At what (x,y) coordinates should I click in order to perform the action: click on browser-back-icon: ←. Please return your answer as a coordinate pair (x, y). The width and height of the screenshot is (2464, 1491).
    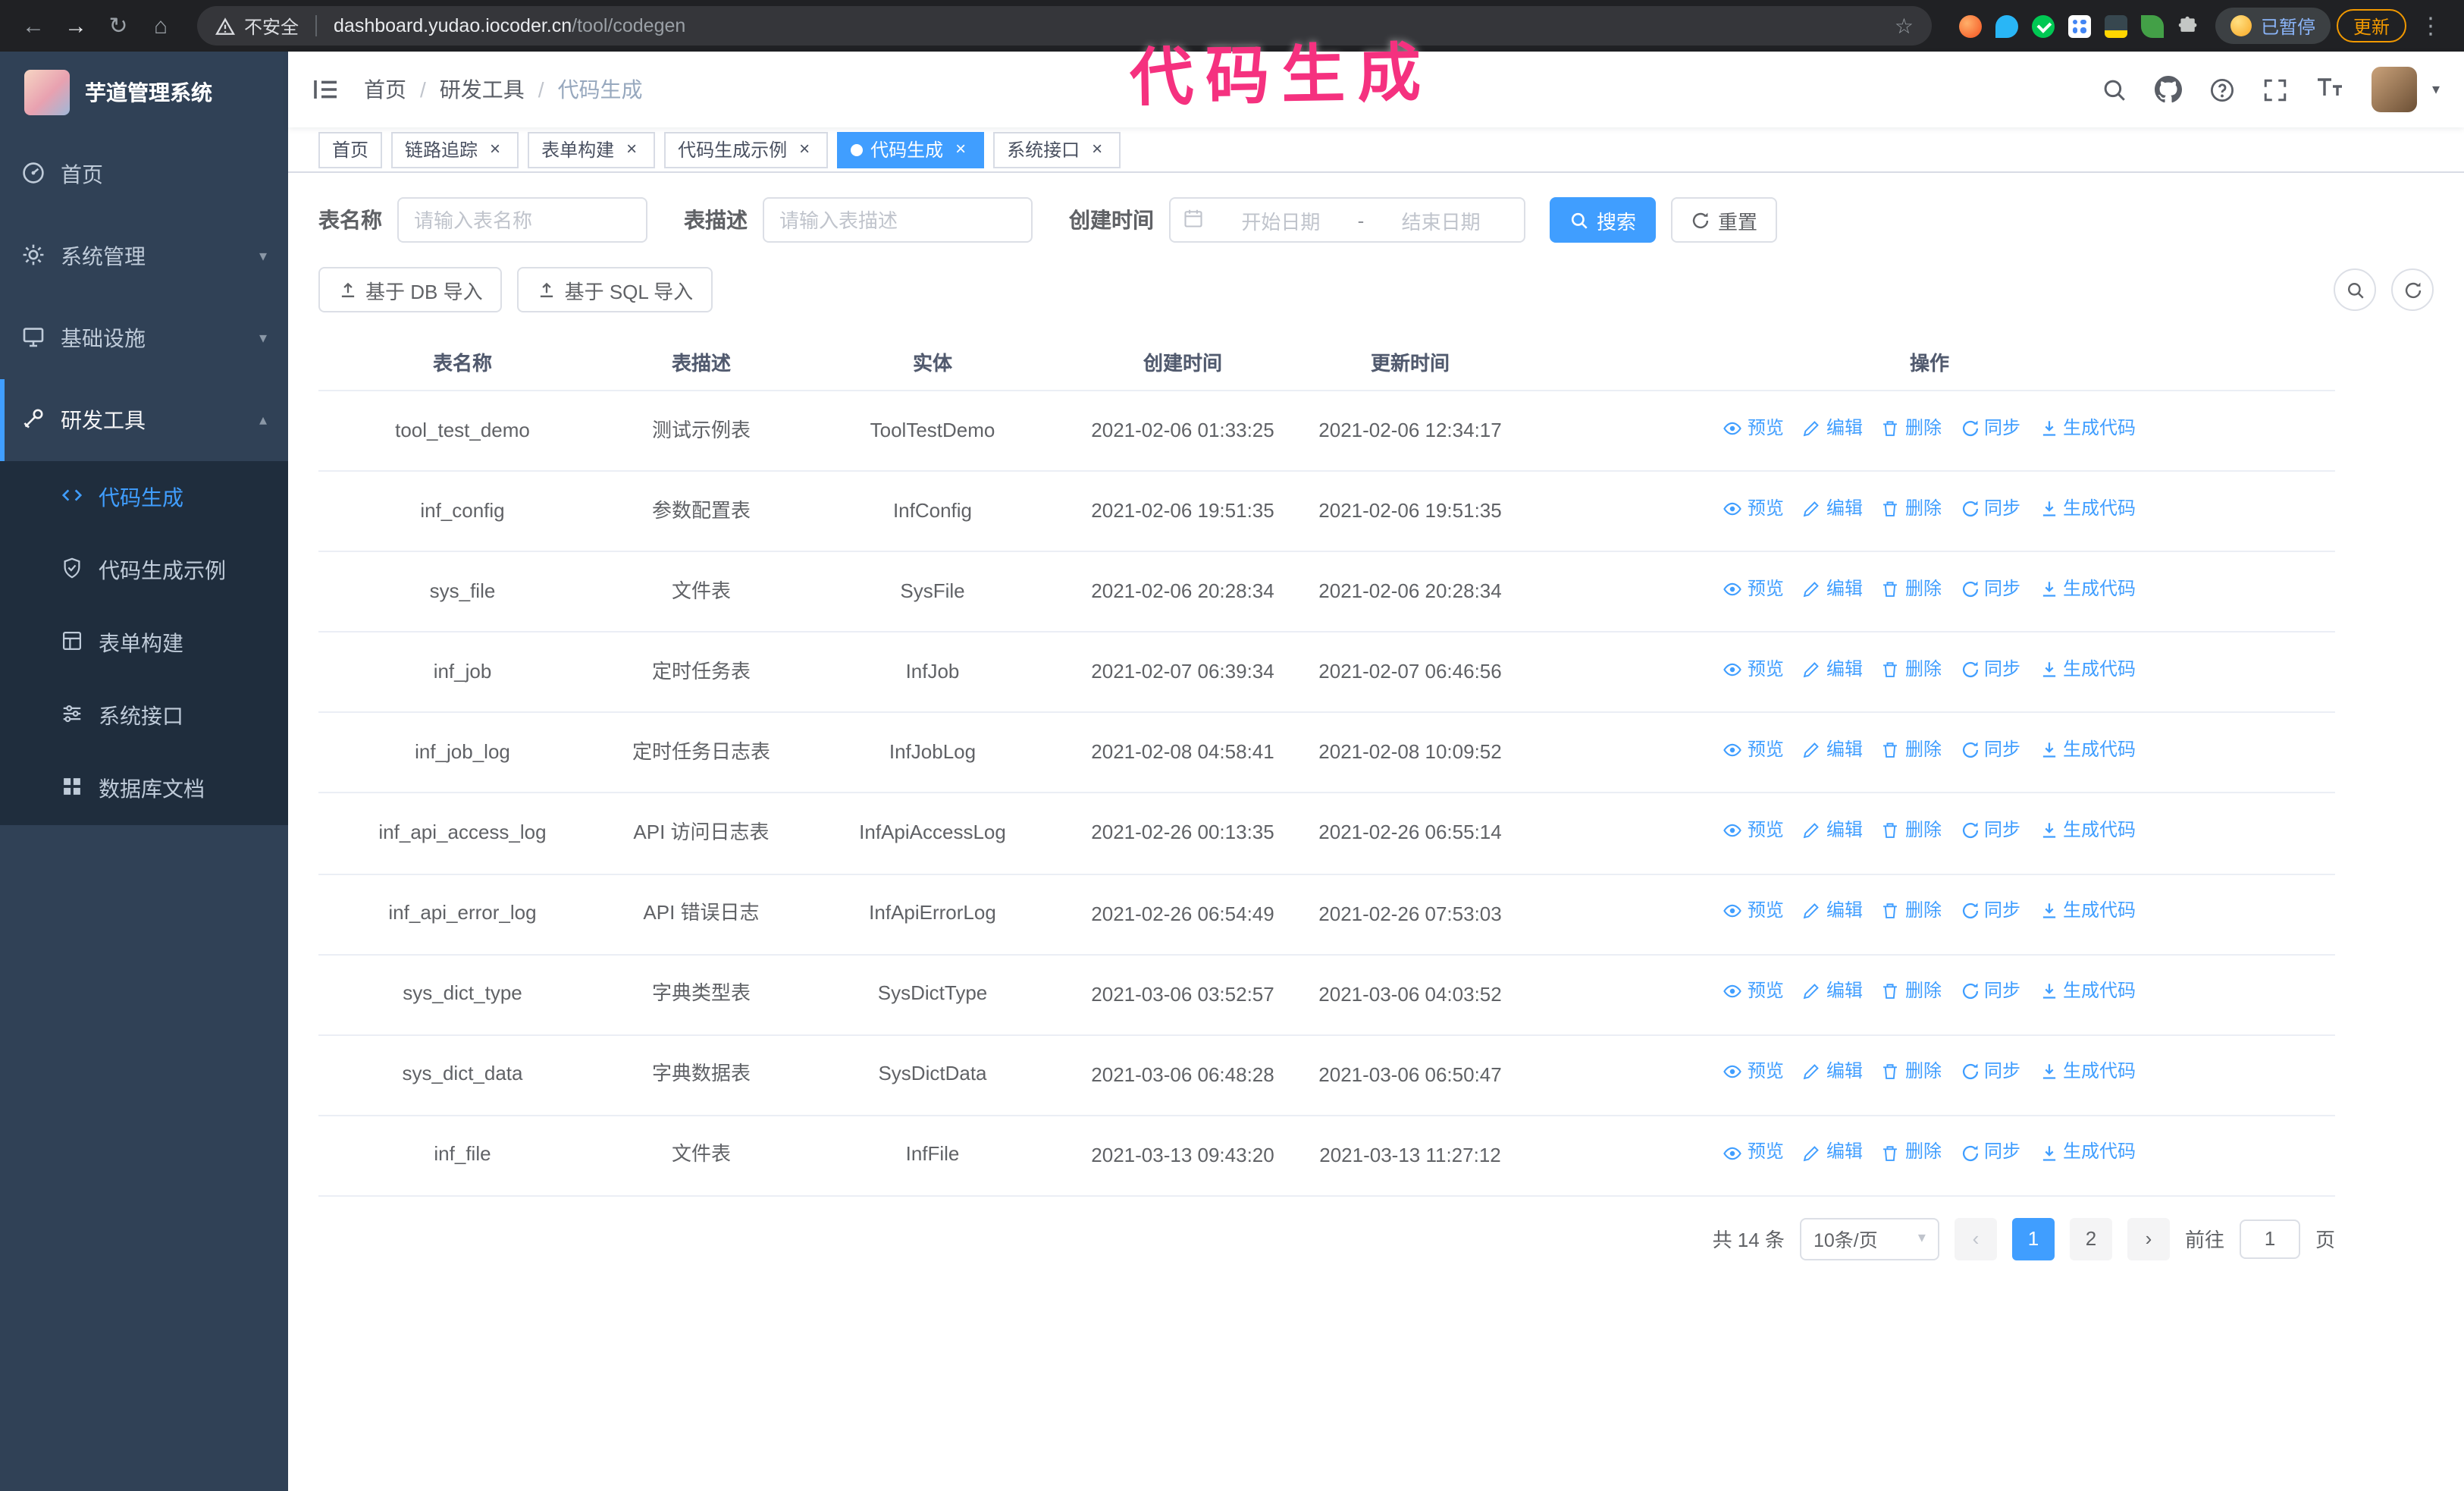
    Looking at the image, I should click on (34, 26).